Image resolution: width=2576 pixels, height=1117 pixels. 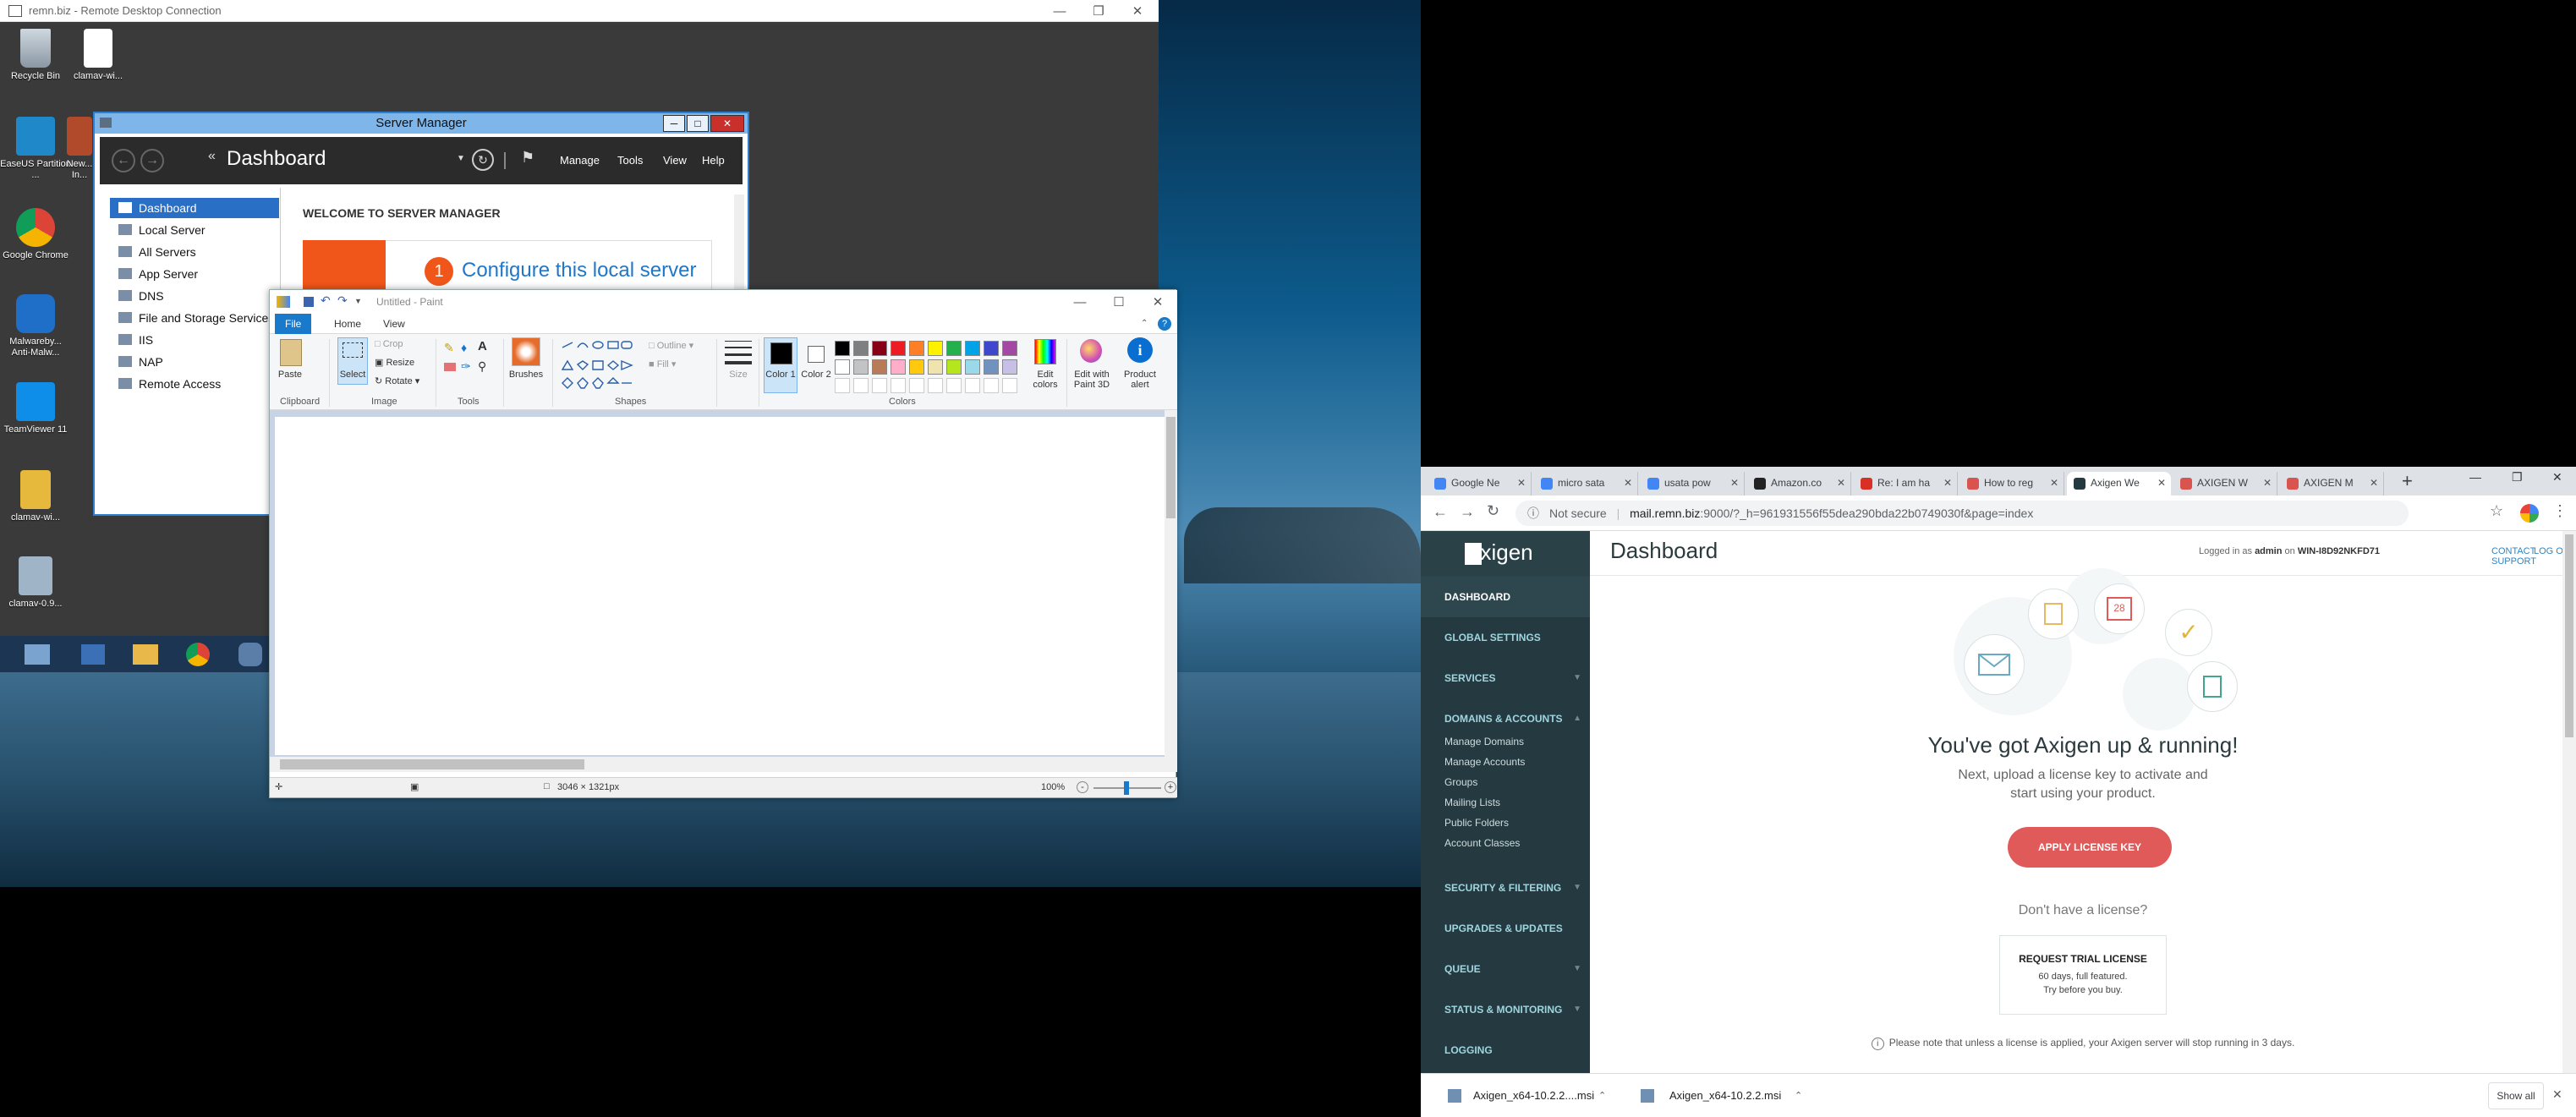 I want to click on axigen-subnav-item: Mailing Lists, so click(x=1472, y=802).